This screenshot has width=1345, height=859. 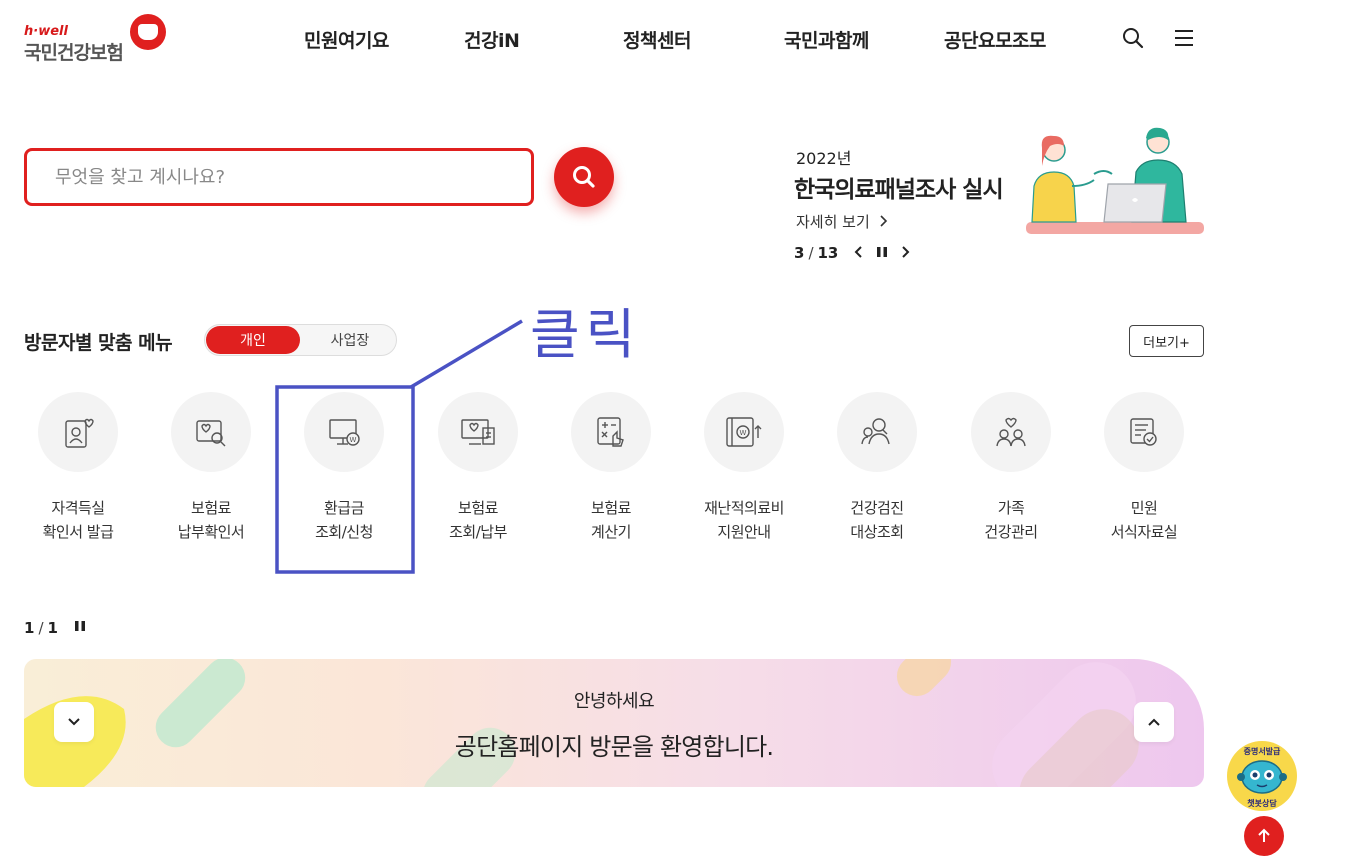 What do you see at coordinates (253, 340) in the screenshot?
I see `tab-individual: 개인` at bounding box center [253, 340].